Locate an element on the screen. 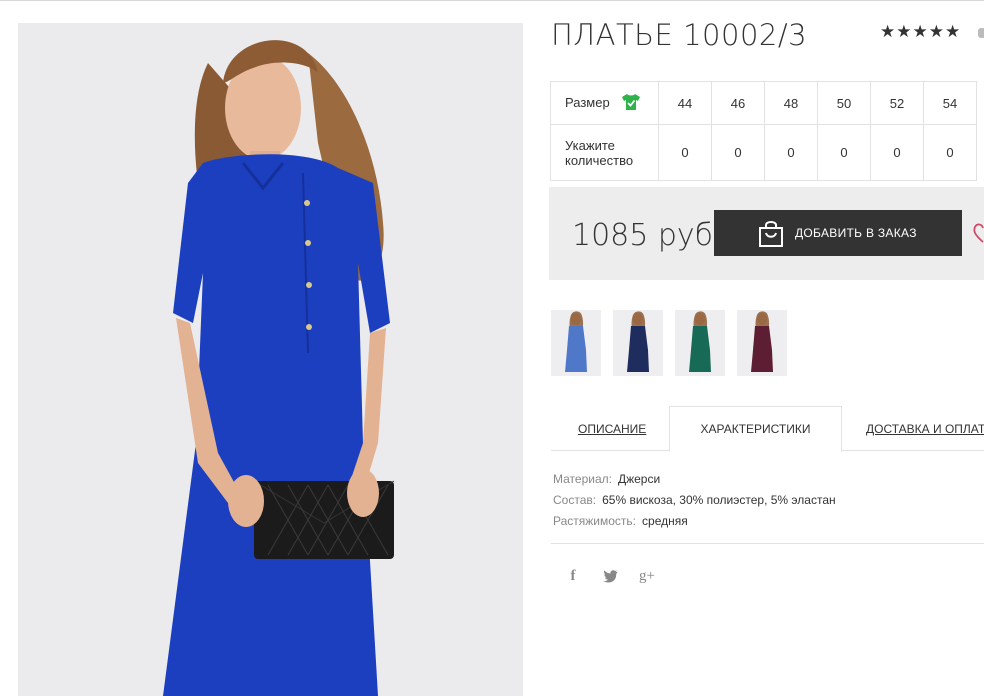 The width and height of the screenshot is (984, 696). specs-divider is located at coordinates (767, 543).